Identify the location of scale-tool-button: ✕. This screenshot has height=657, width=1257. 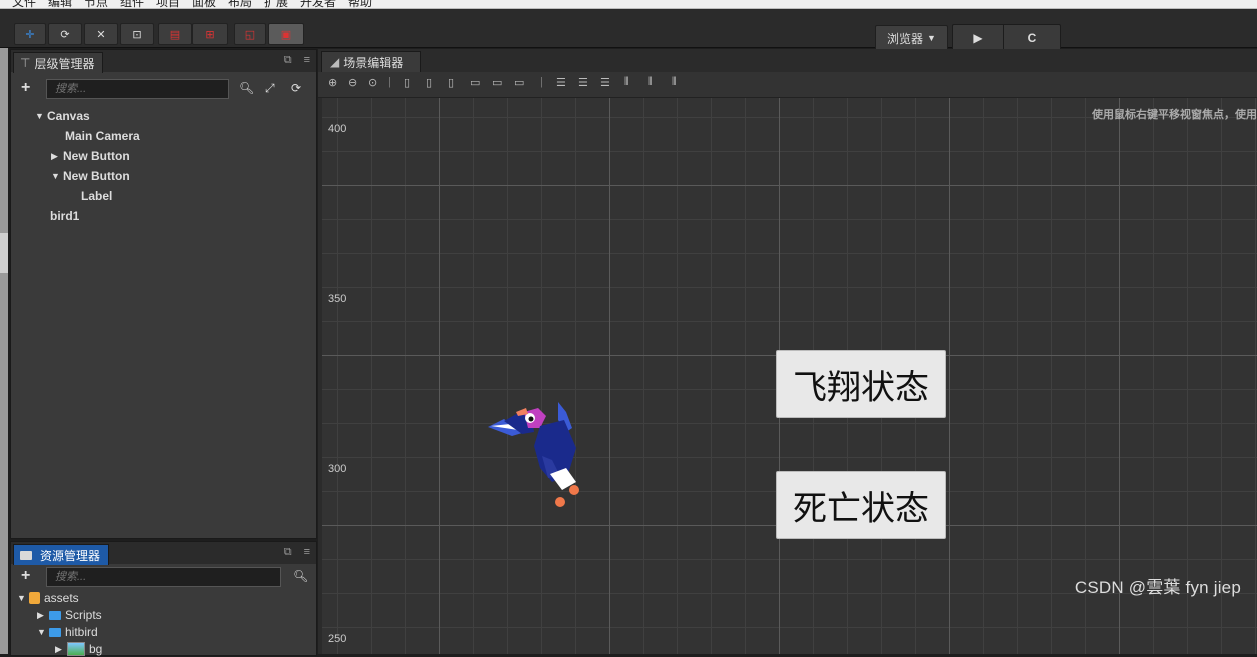
(101, 34).